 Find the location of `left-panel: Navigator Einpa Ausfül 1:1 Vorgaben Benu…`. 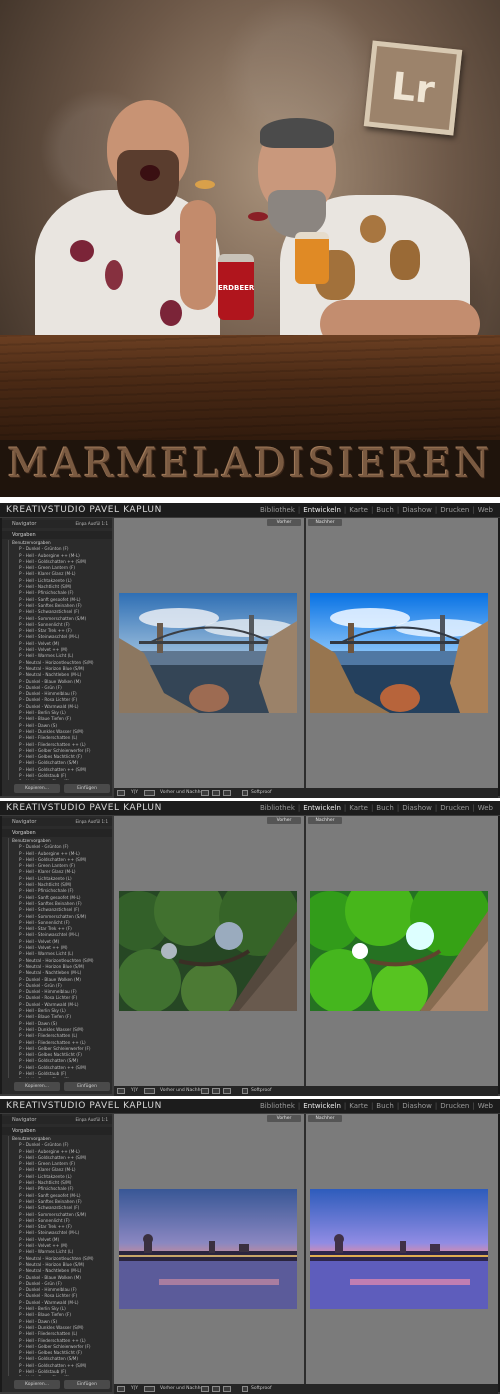

left-panel: Navigator Einpa Ausfül 1:1 Vorgaben Benu… is located at coordinates (57, 955).